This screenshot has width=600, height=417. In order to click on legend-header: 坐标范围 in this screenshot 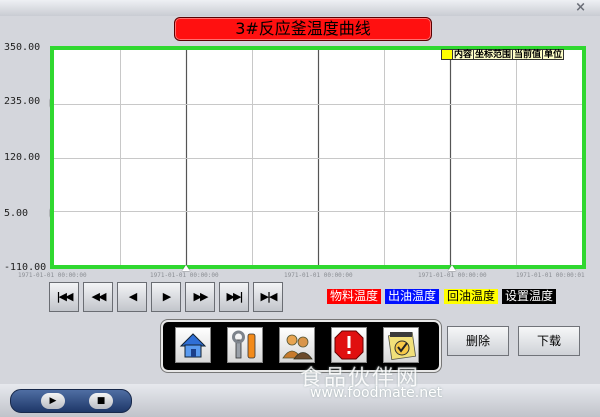, I will do `click(494, 54)`.